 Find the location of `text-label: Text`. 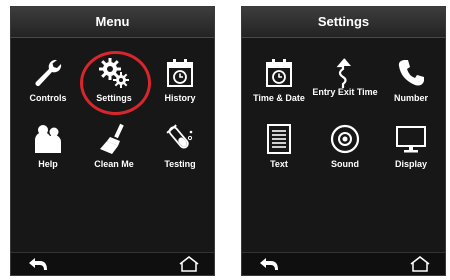

text-label: Text is located at coordinates (279, 164).